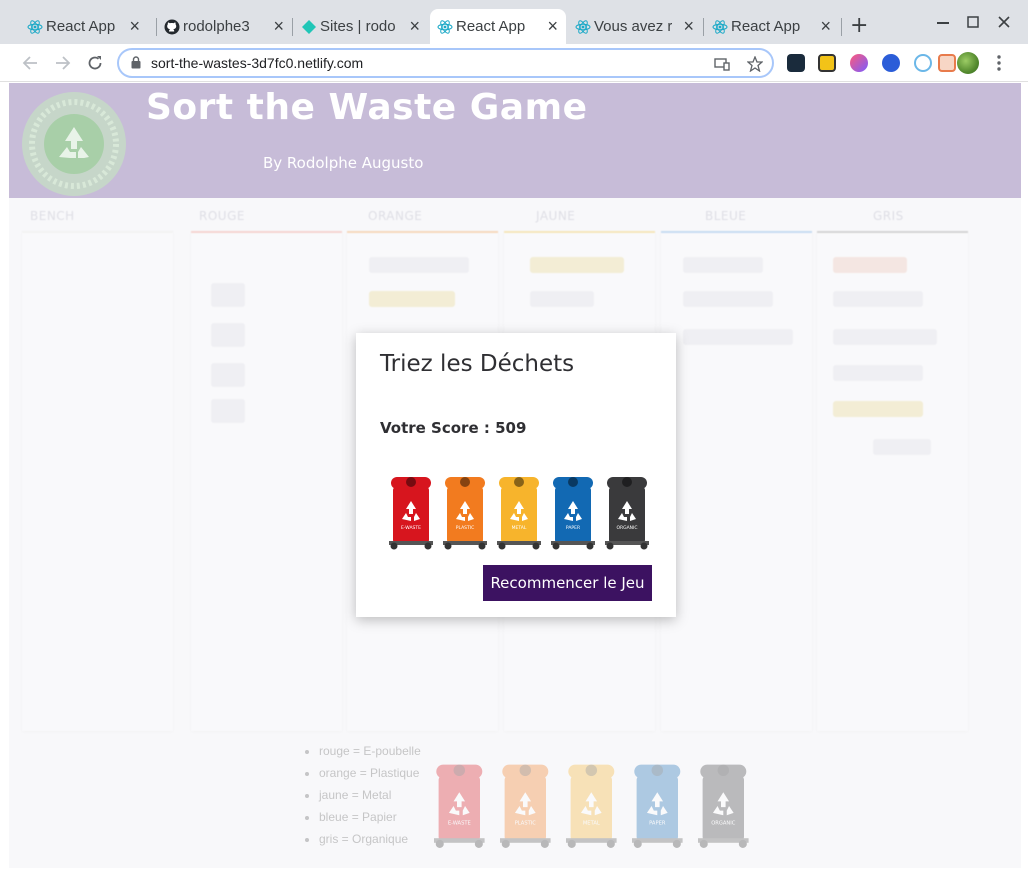  Describe the element at coordinates (95, 63) in the screenshot. I see `reload-icon` at that location.